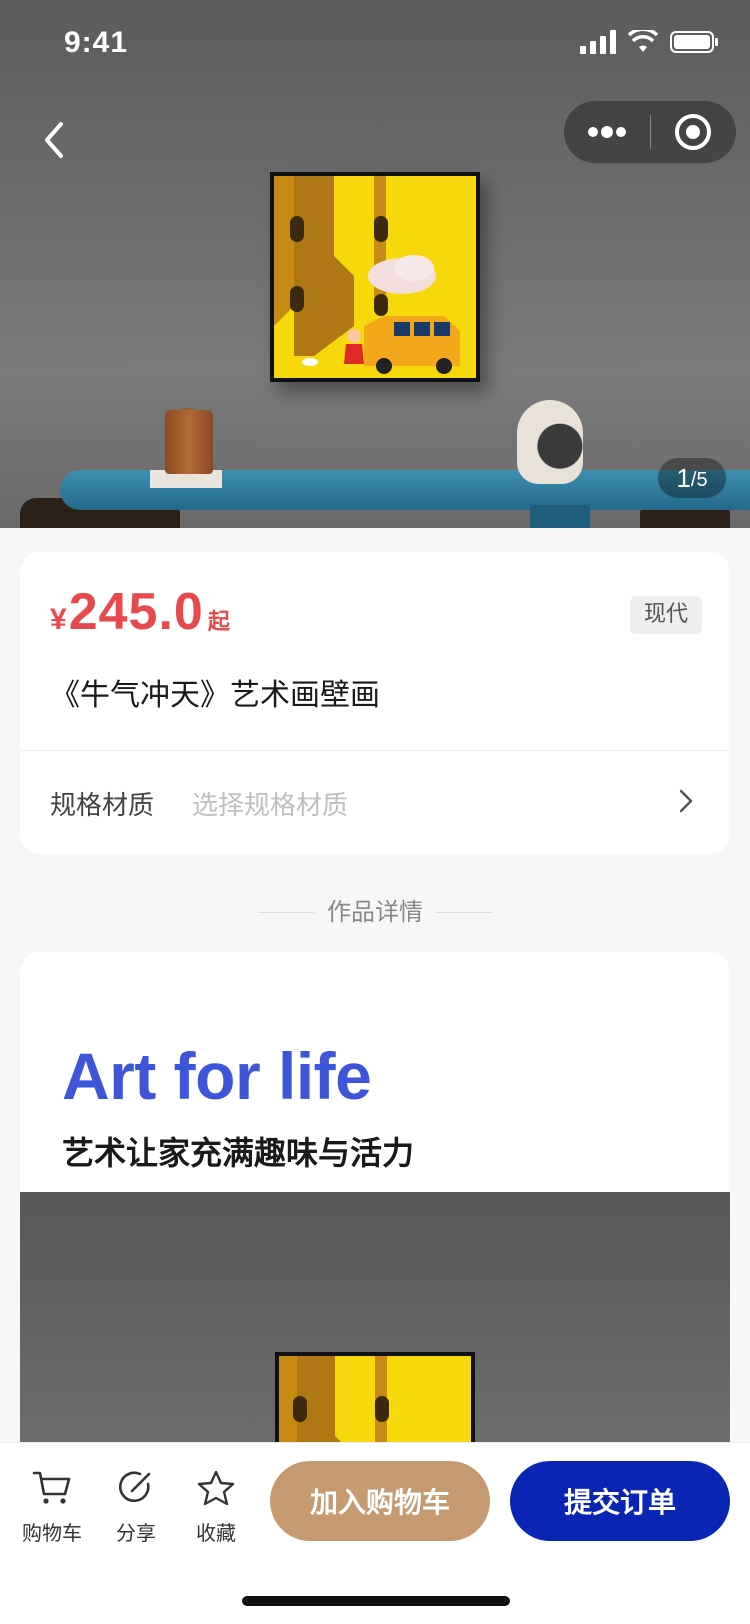 This screenshot has height=1624, width=750. Describe the element at coordinates (238, 1153) in the screenshot. I see `detail-headline-cn: 艺术让家充满趣味与活力` at that location.